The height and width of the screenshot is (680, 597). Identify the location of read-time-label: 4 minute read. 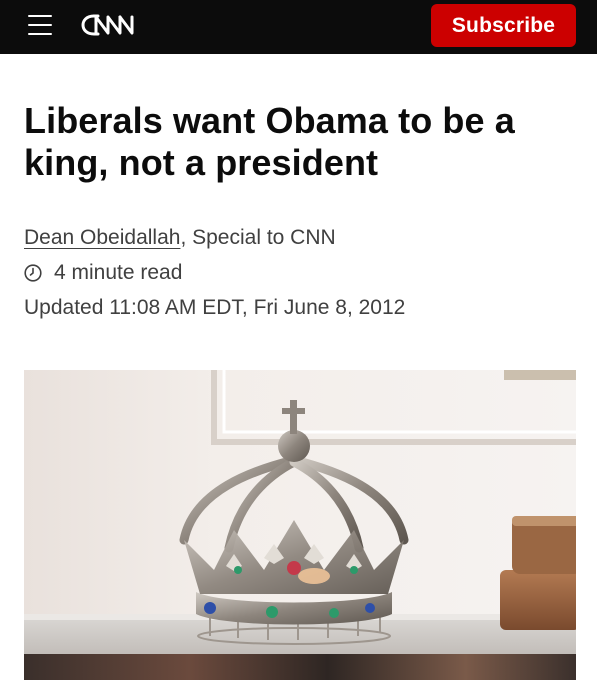
(118, 272).